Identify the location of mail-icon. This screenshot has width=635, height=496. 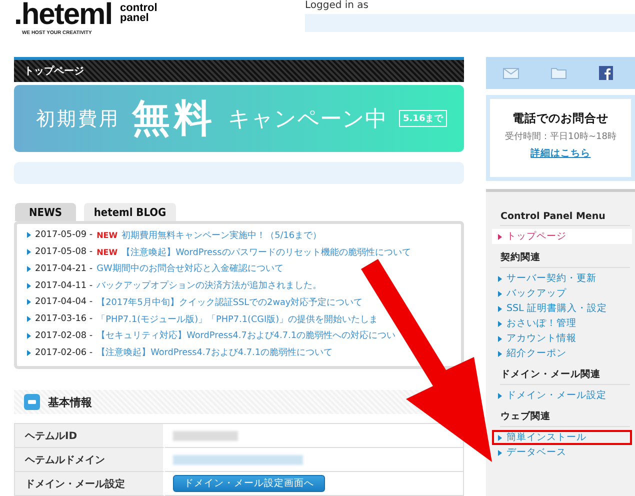
(510, 73).